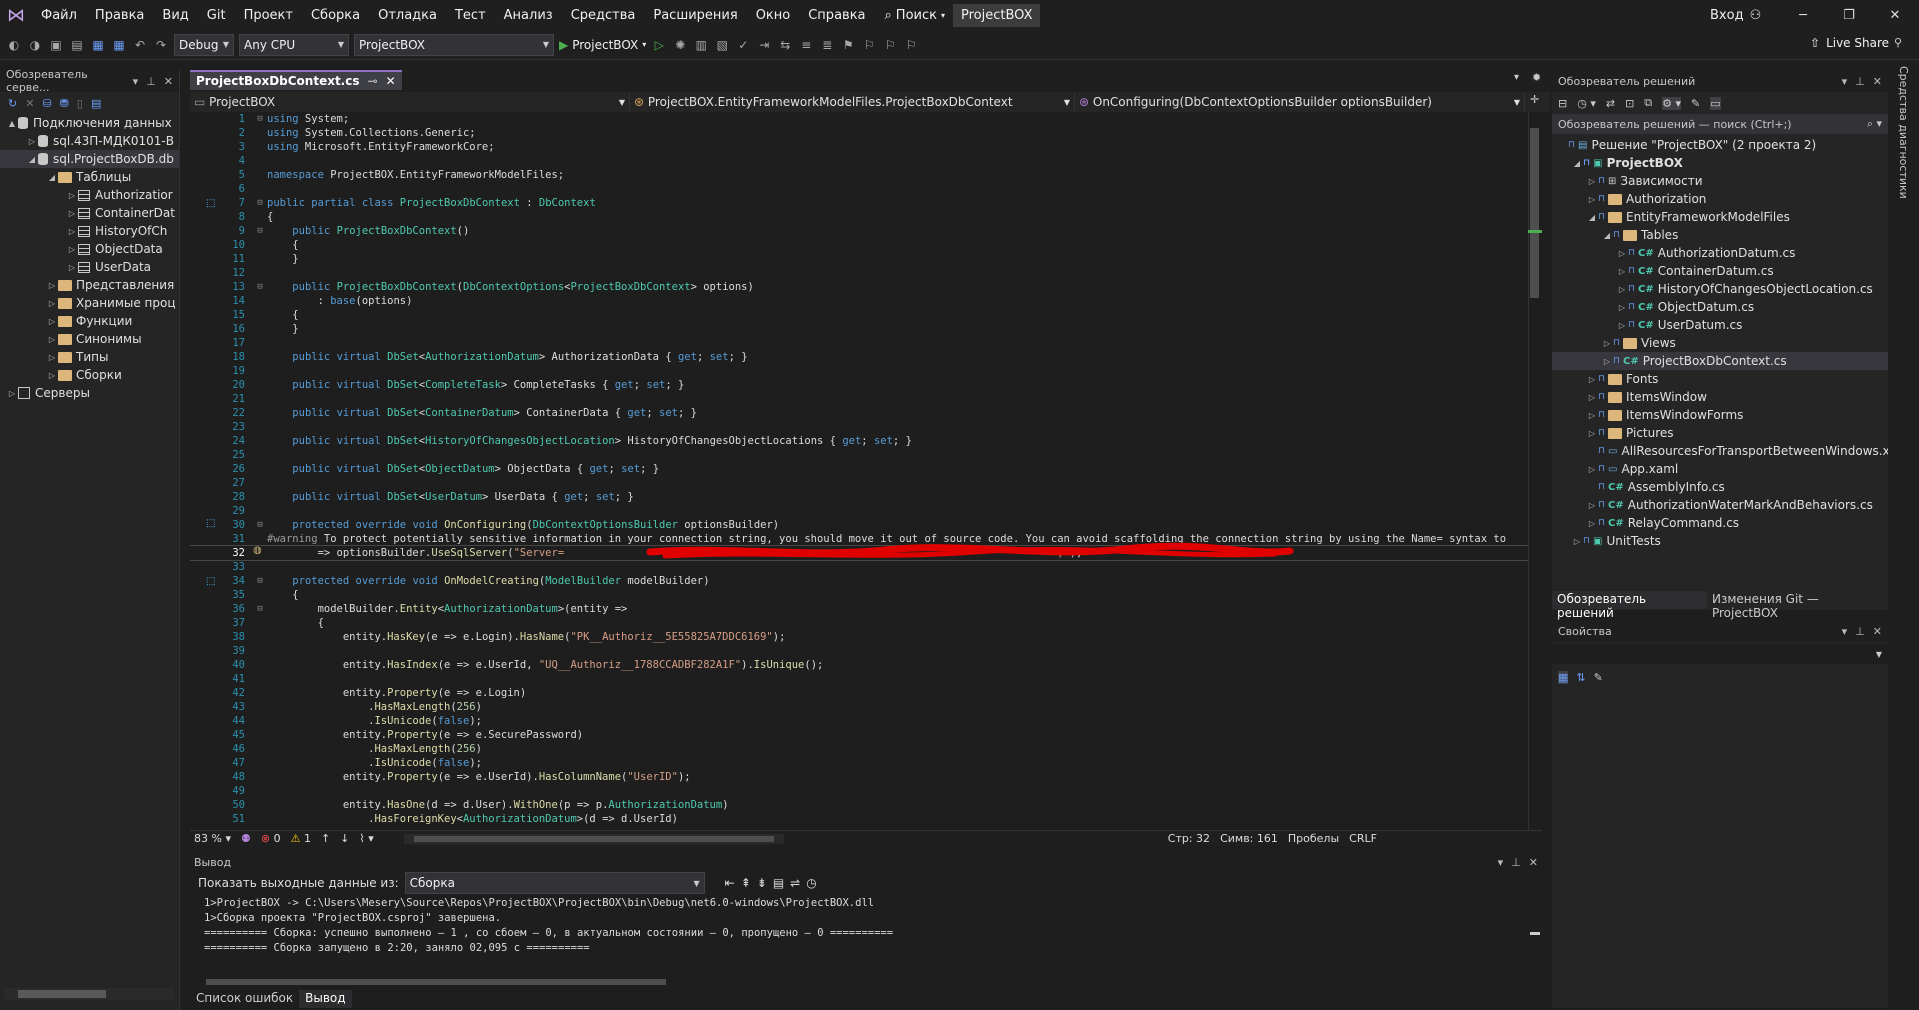 Image resolution: width=1919 pixels, height=1010 pixels. Describe the element at coordinates (77, 45) in the screenshot. I see `open-folder-icon: ▤` at that location.